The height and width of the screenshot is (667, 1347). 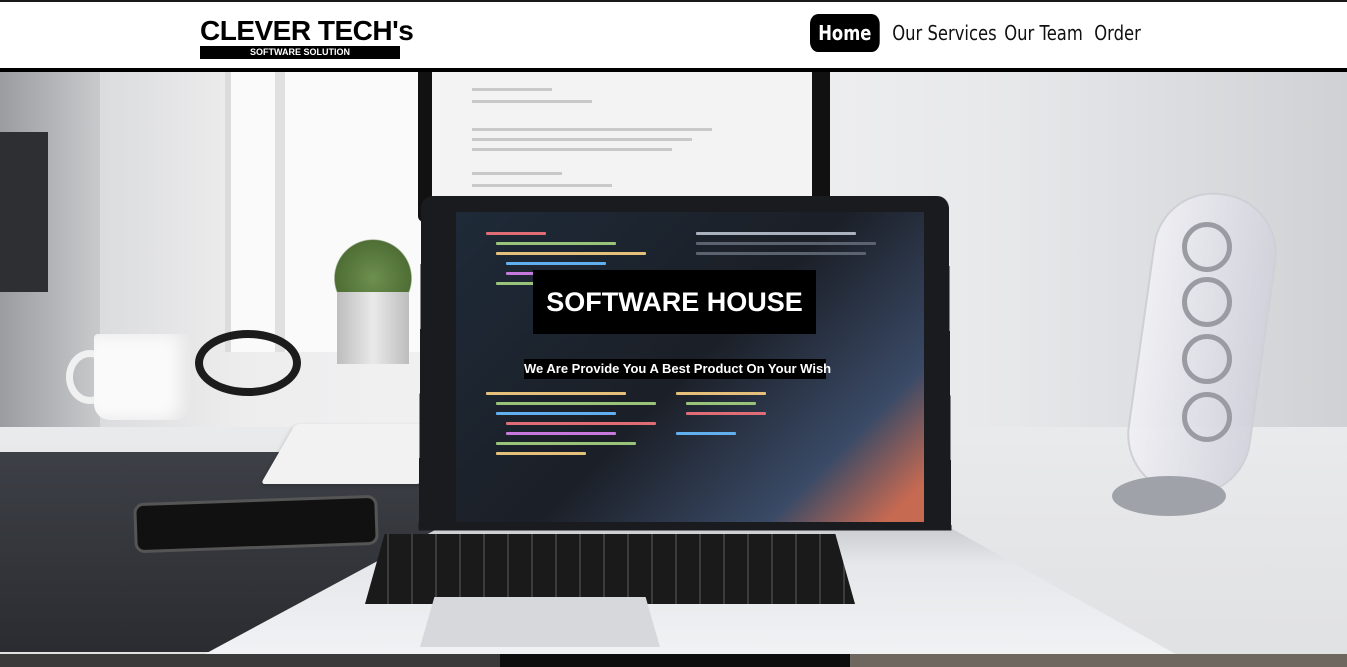 What do you see at coordinates (1169, 496) in the screenshot?
I see `lamp-base` at bounding box center [1169, 496].